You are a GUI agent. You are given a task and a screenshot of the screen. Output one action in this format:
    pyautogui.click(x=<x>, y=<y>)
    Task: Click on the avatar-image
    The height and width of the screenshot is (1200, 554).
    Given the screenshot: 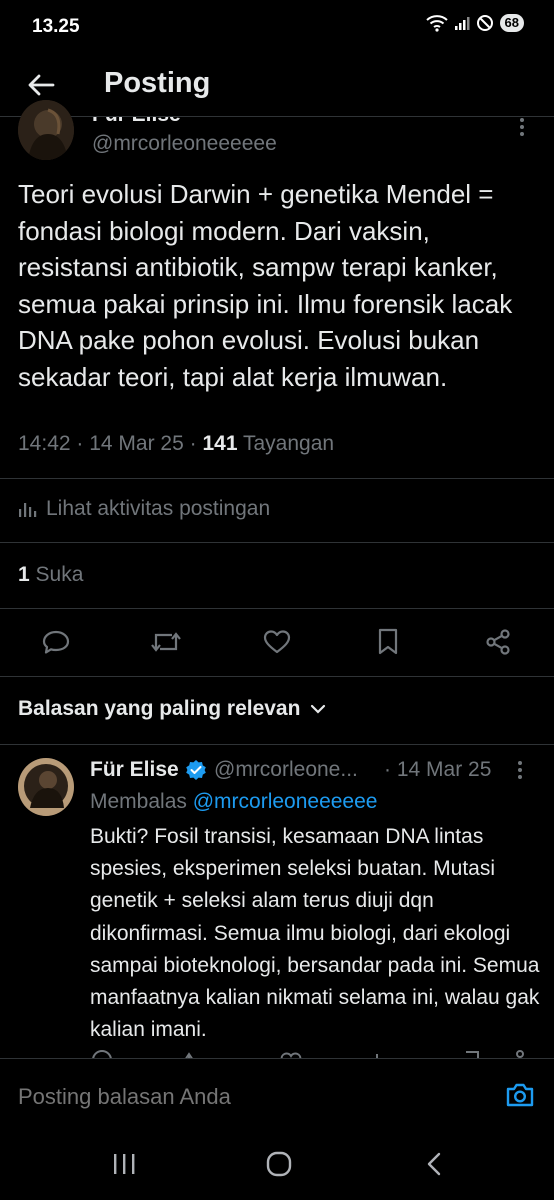 What is the action you would take?
    pyautogui.click(x=46, y=787)
    